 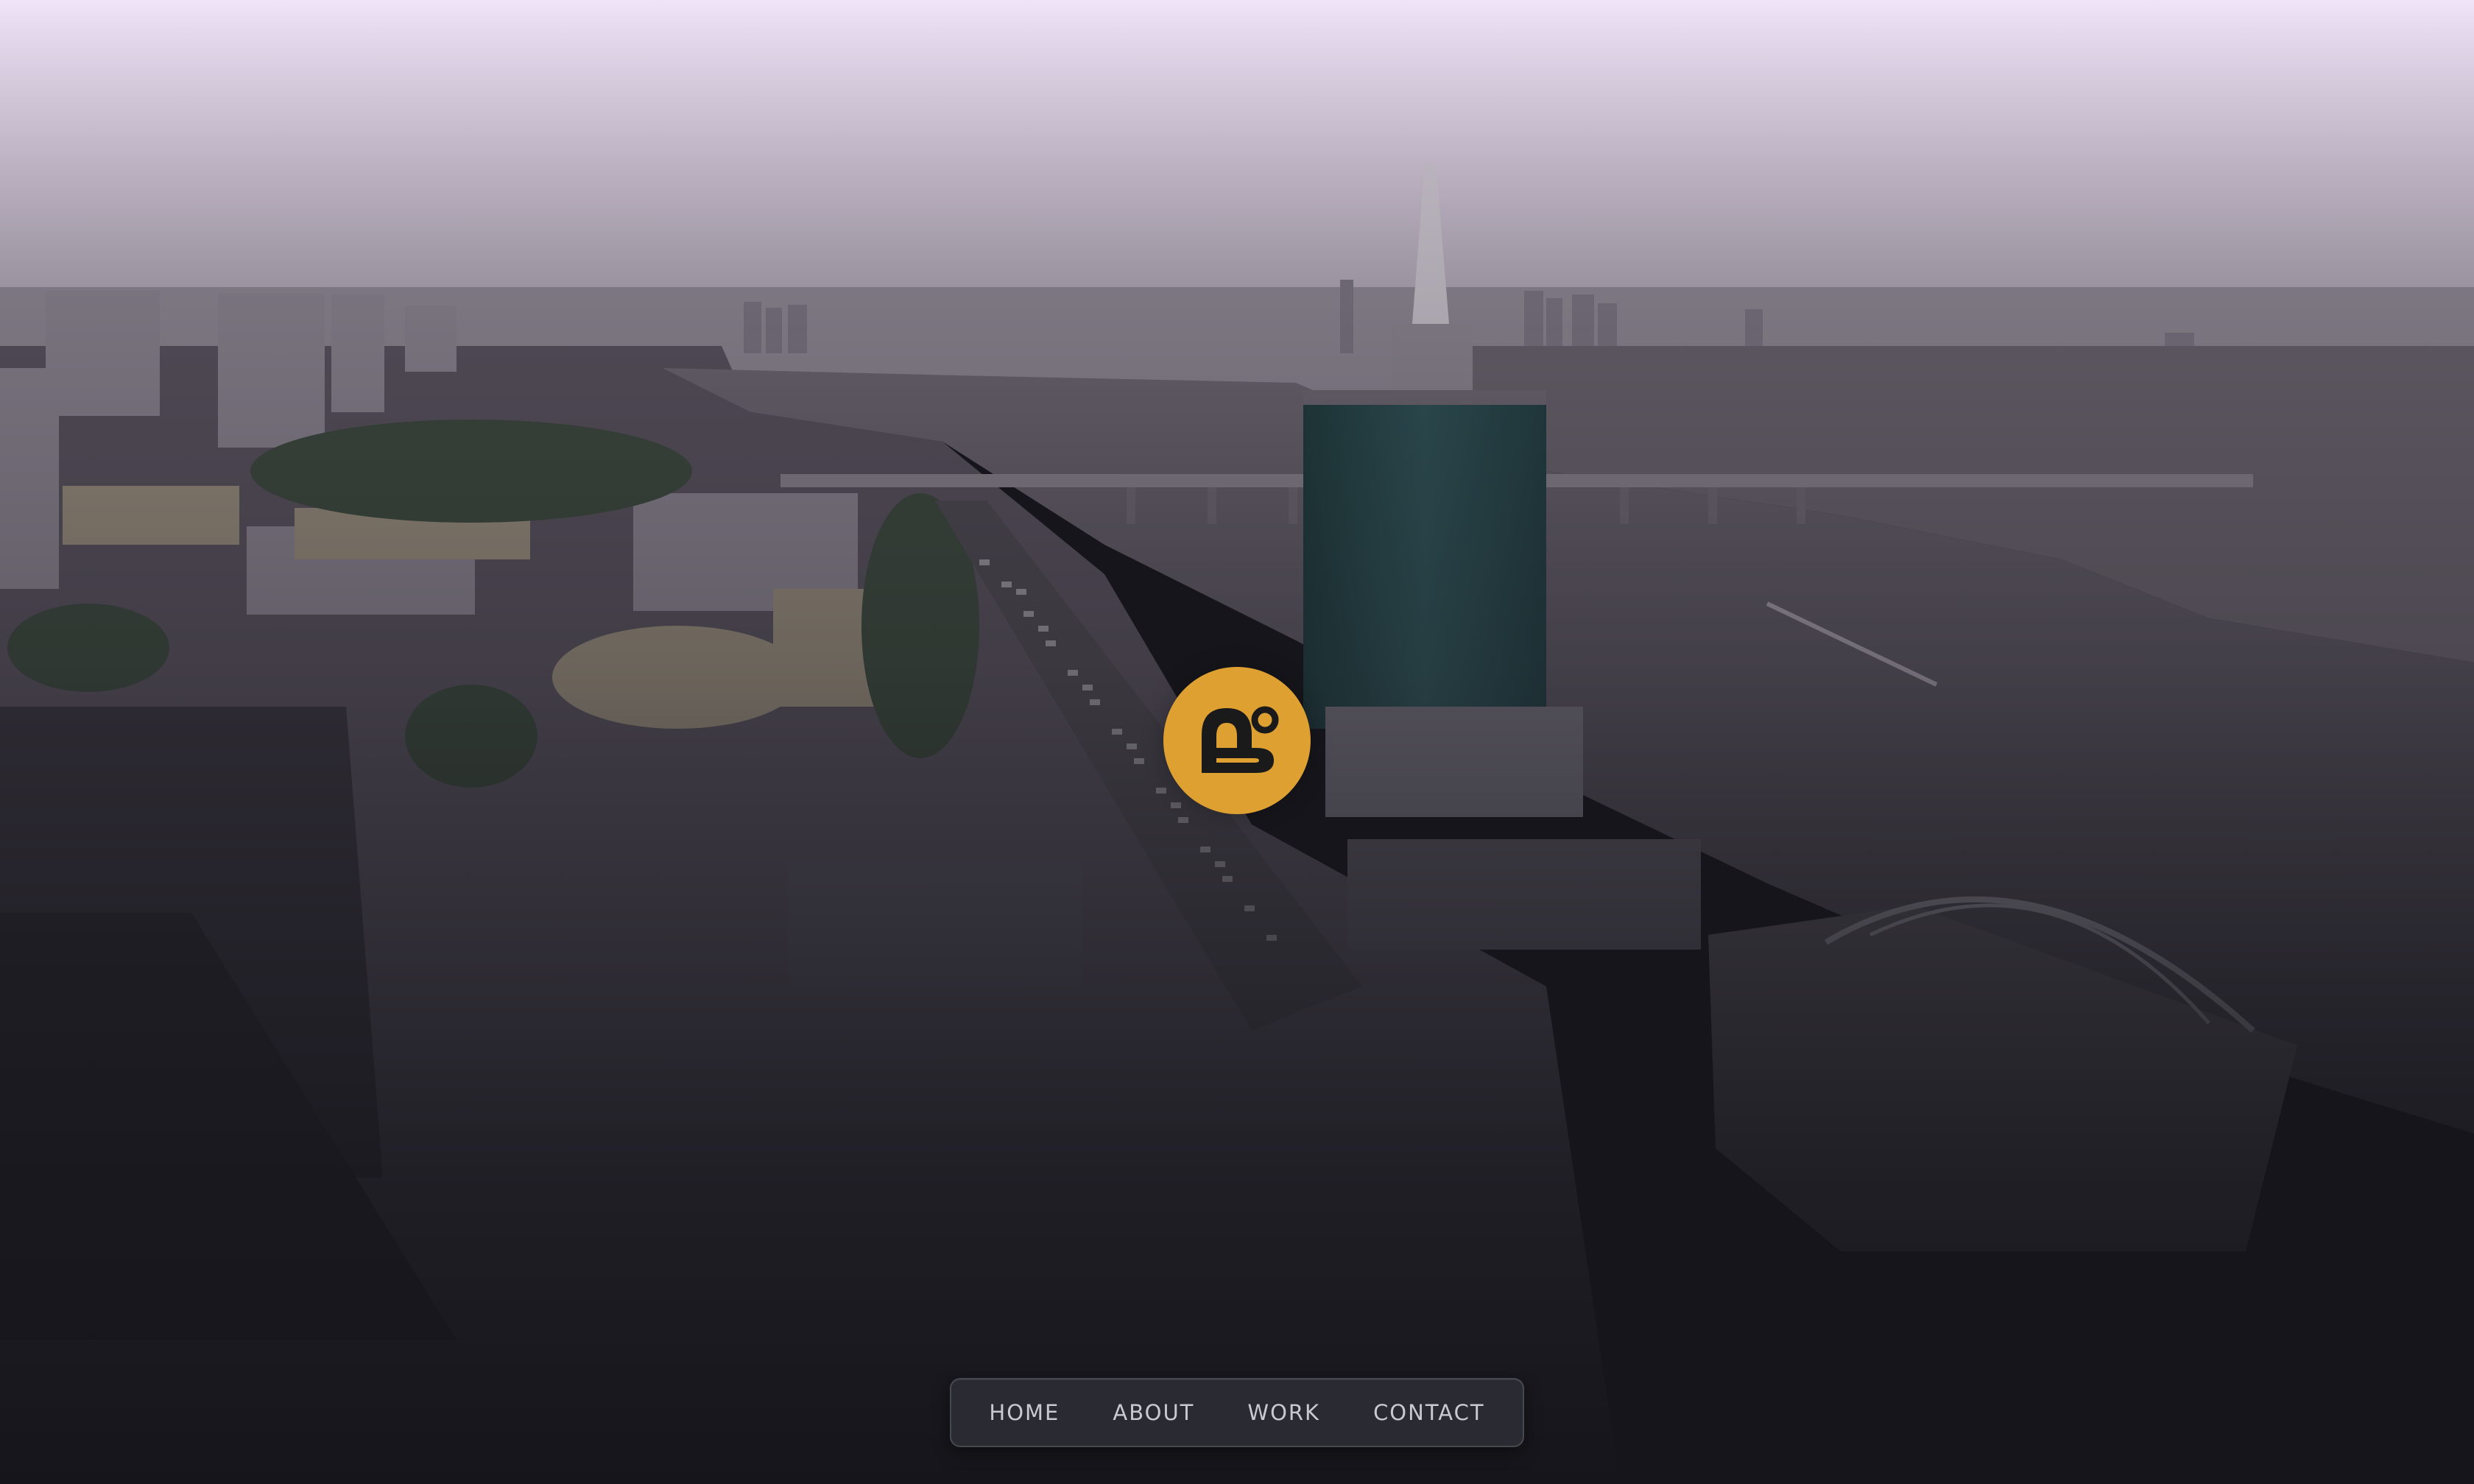 I want to click on nav-about-link: ABOUT, so click(x=1153, y=1412).